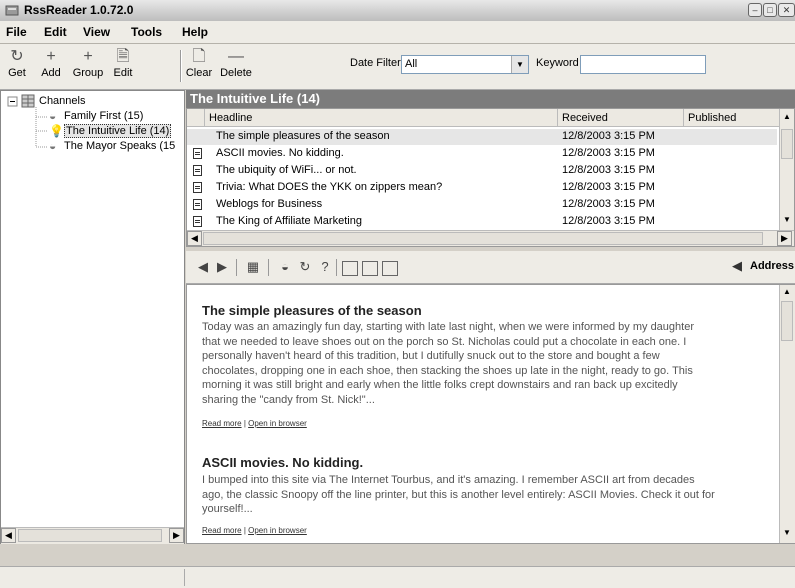 Image resolution: width=795 pixels, height=588 pixels. What do you see at coordinates (199, 56) in the screenshot?
I see `clear-icon: 🗋` at bounding box center [199, 56].